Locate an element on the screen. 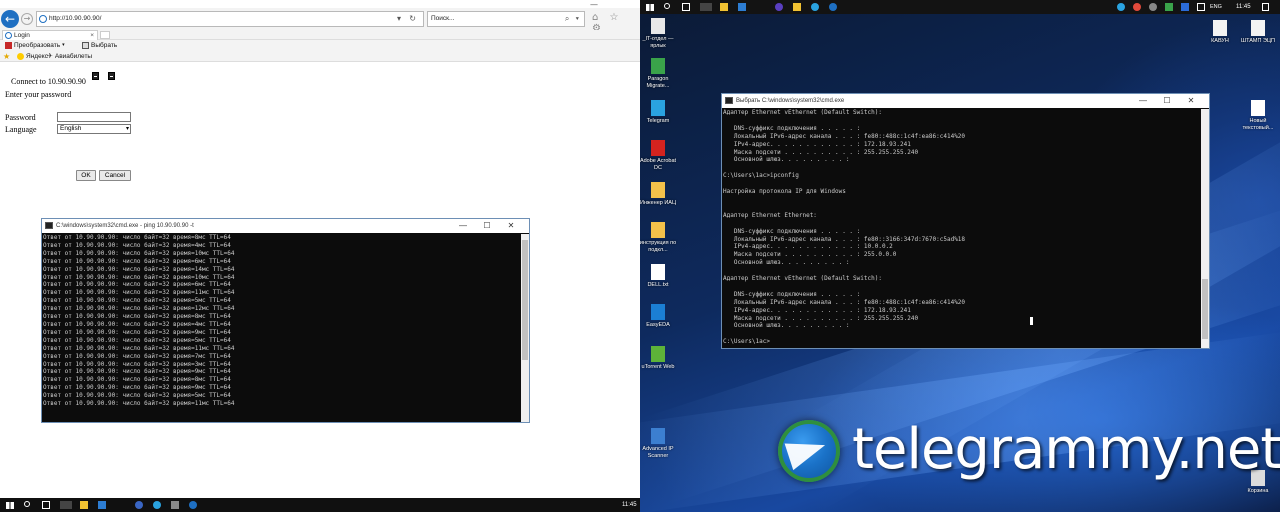 The width and height of the screenshot is (1280, 512). desktop-icon: EasyEDA is located at coordinates (659, 316).